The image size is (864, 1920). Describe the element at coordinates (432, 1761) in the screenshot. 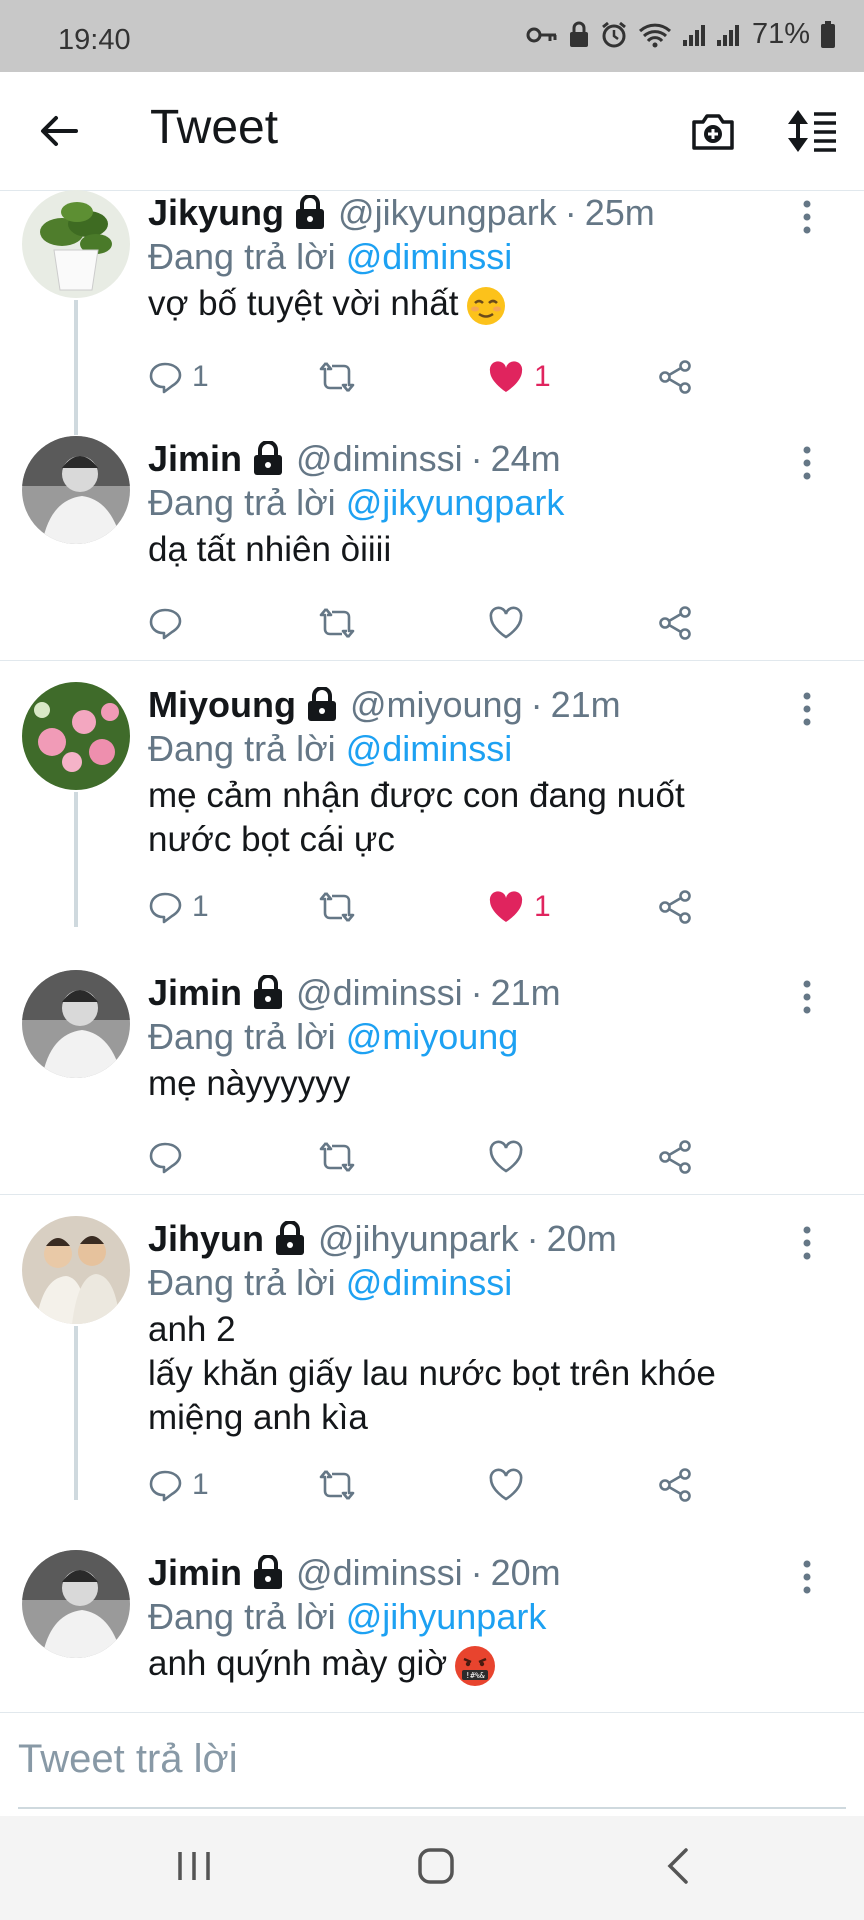

I see `reply-composer: Tweet trả lời` at that location.